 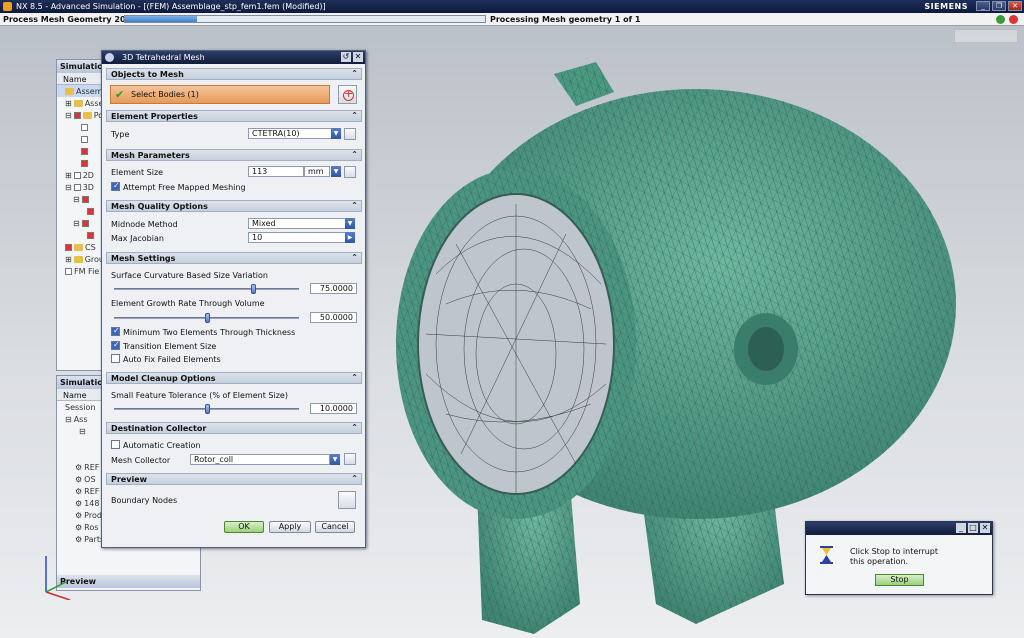 I want to click on small-feature-slider-thumb, so click(x=207, y=409).